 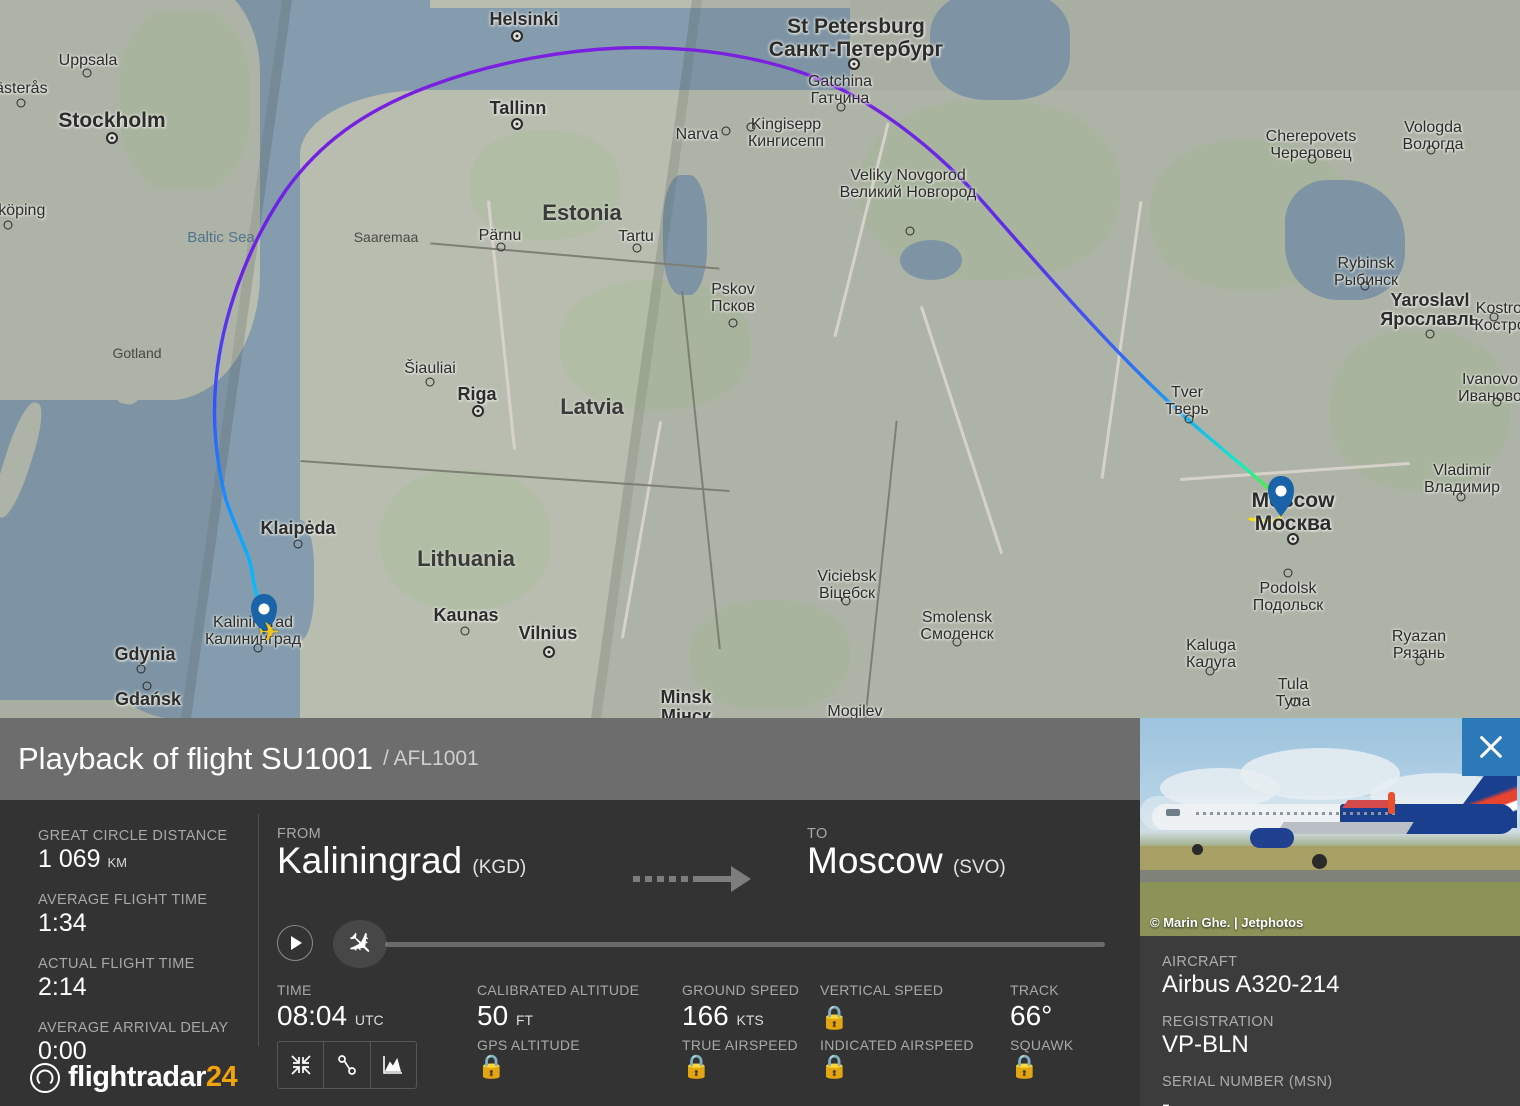 What do you see at coordinates (558, 990) in the screenshot?
I see `calibrated-altitude-label: CALIBRATED ALTITUDE` at bounding box center [558, 990].